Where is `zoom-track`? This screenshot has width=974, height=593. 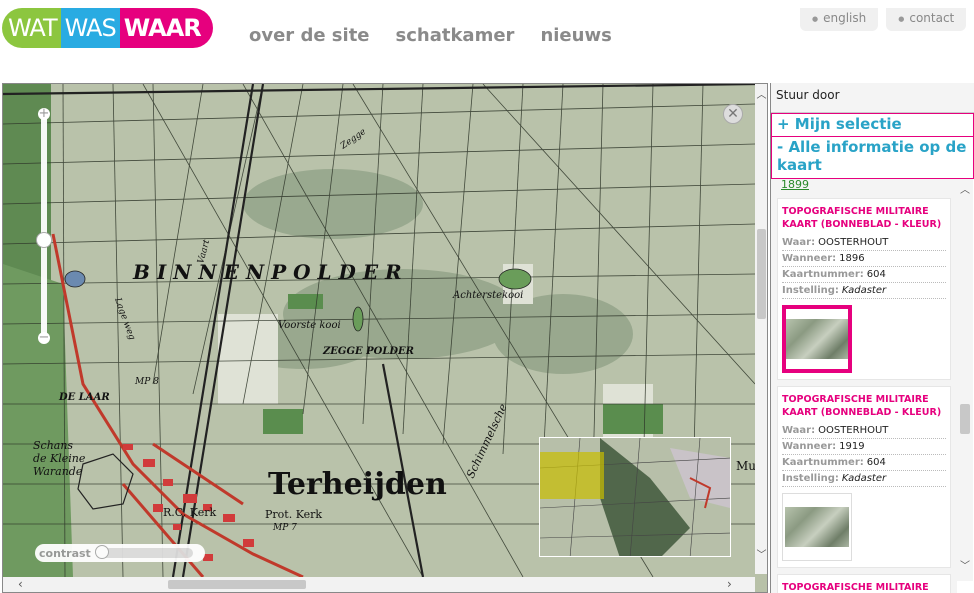 zoom-track is located at coordinates (44, 225).